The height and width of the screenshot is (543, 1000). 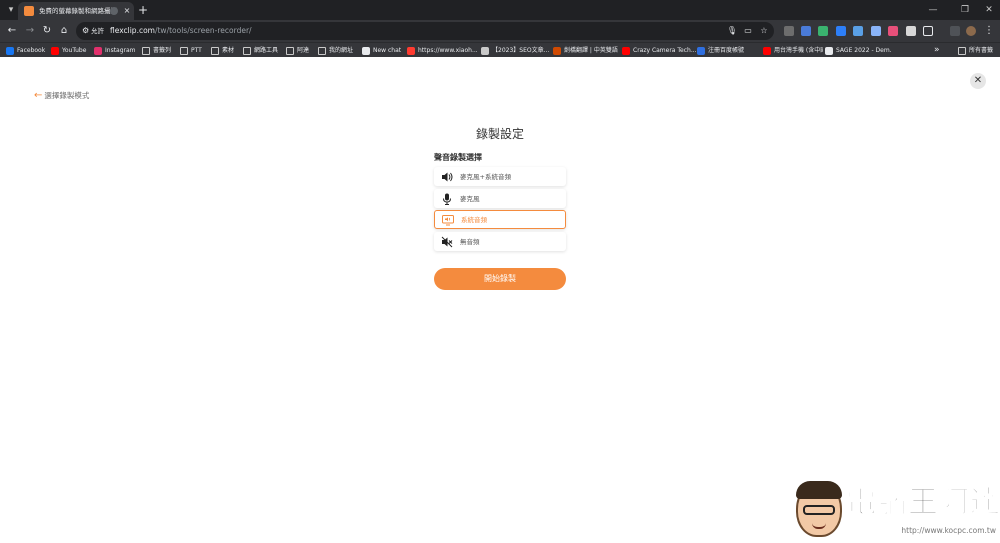 I want to click on bookmark-item: Facebook, so click(x=29, y=50).